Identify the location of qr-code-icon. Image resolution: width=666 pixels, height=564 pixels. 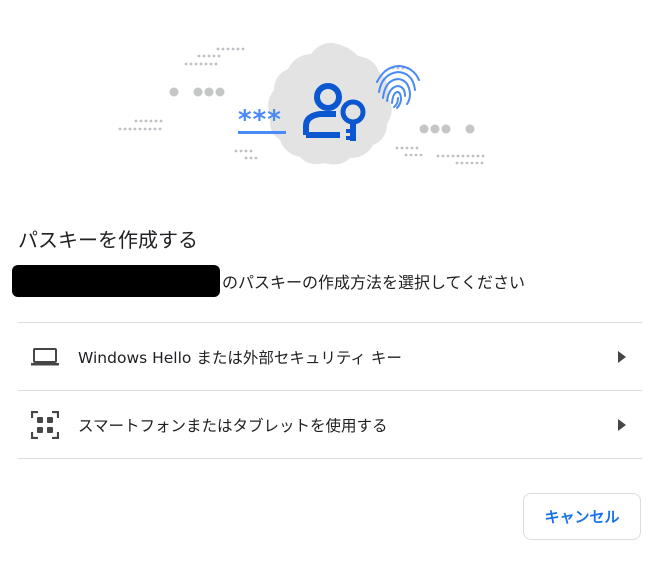
(45, 425).